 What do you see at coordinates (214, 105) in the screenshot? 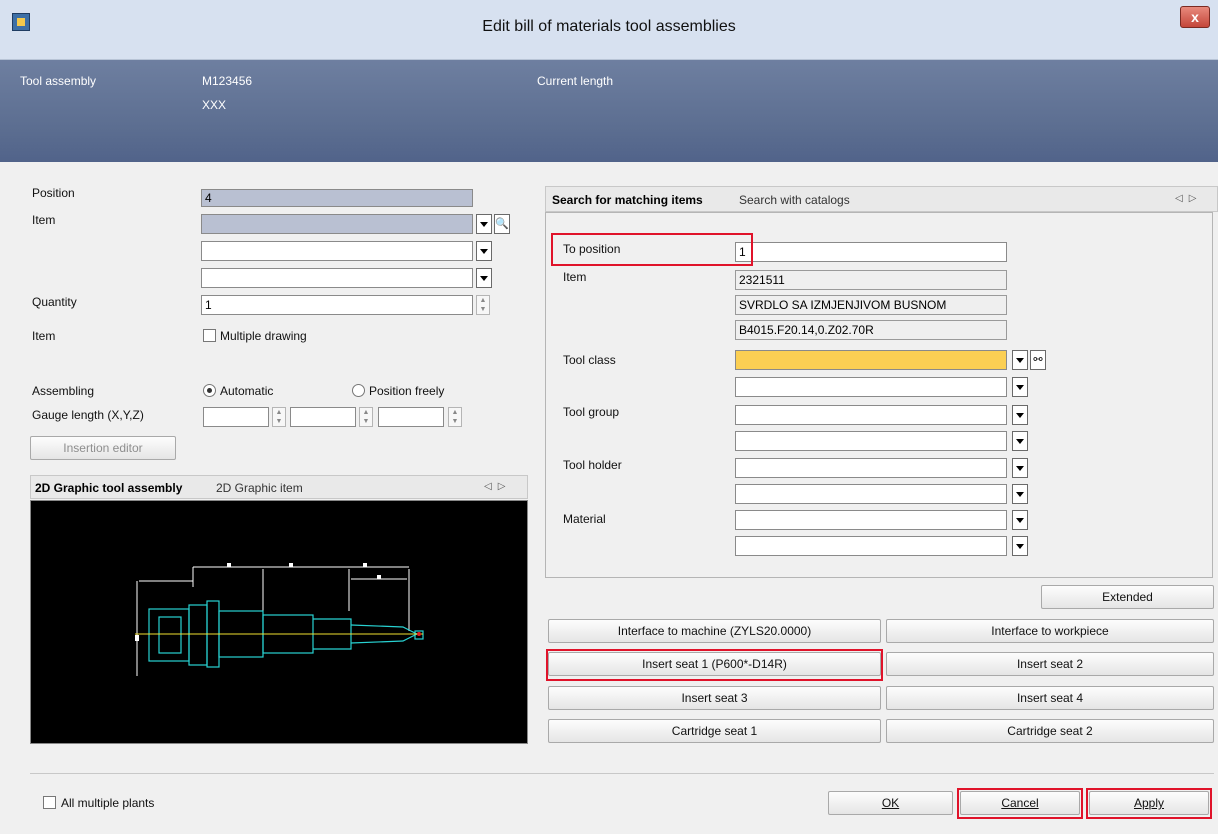
I see `tool-assembly-description: XXX` at bounding box center [214, 105].